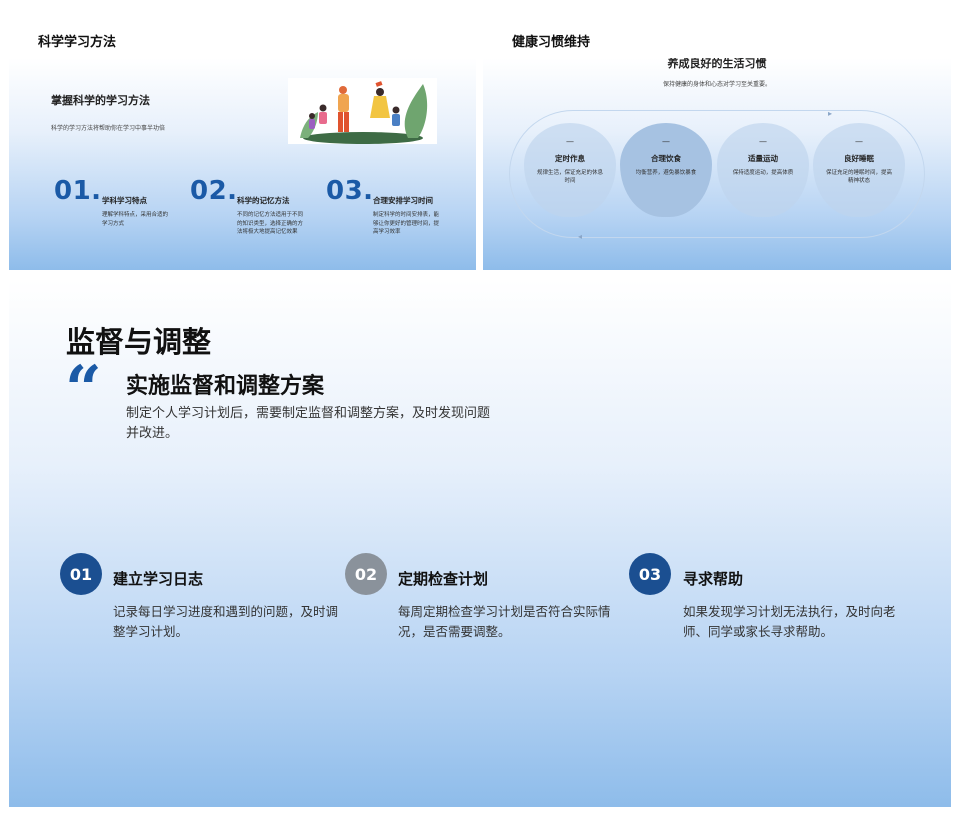 This screenshot has height=816, width=960. Describe the element at coordinates (789, 621) in the screenshot. I see `step-desc: 如果发现学习计划无法执行，及时向老师、同学或家长寻求帮助。` at that location.